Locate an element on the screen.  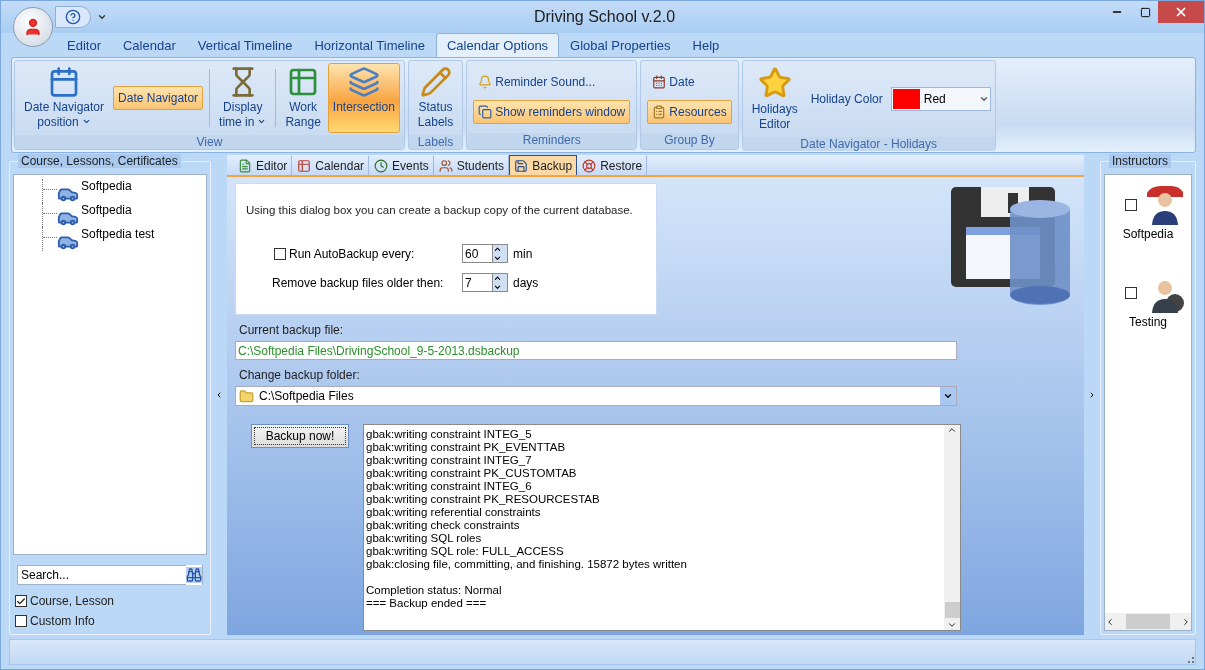
collapse-right-icon is located at coordinates (1092, 395).